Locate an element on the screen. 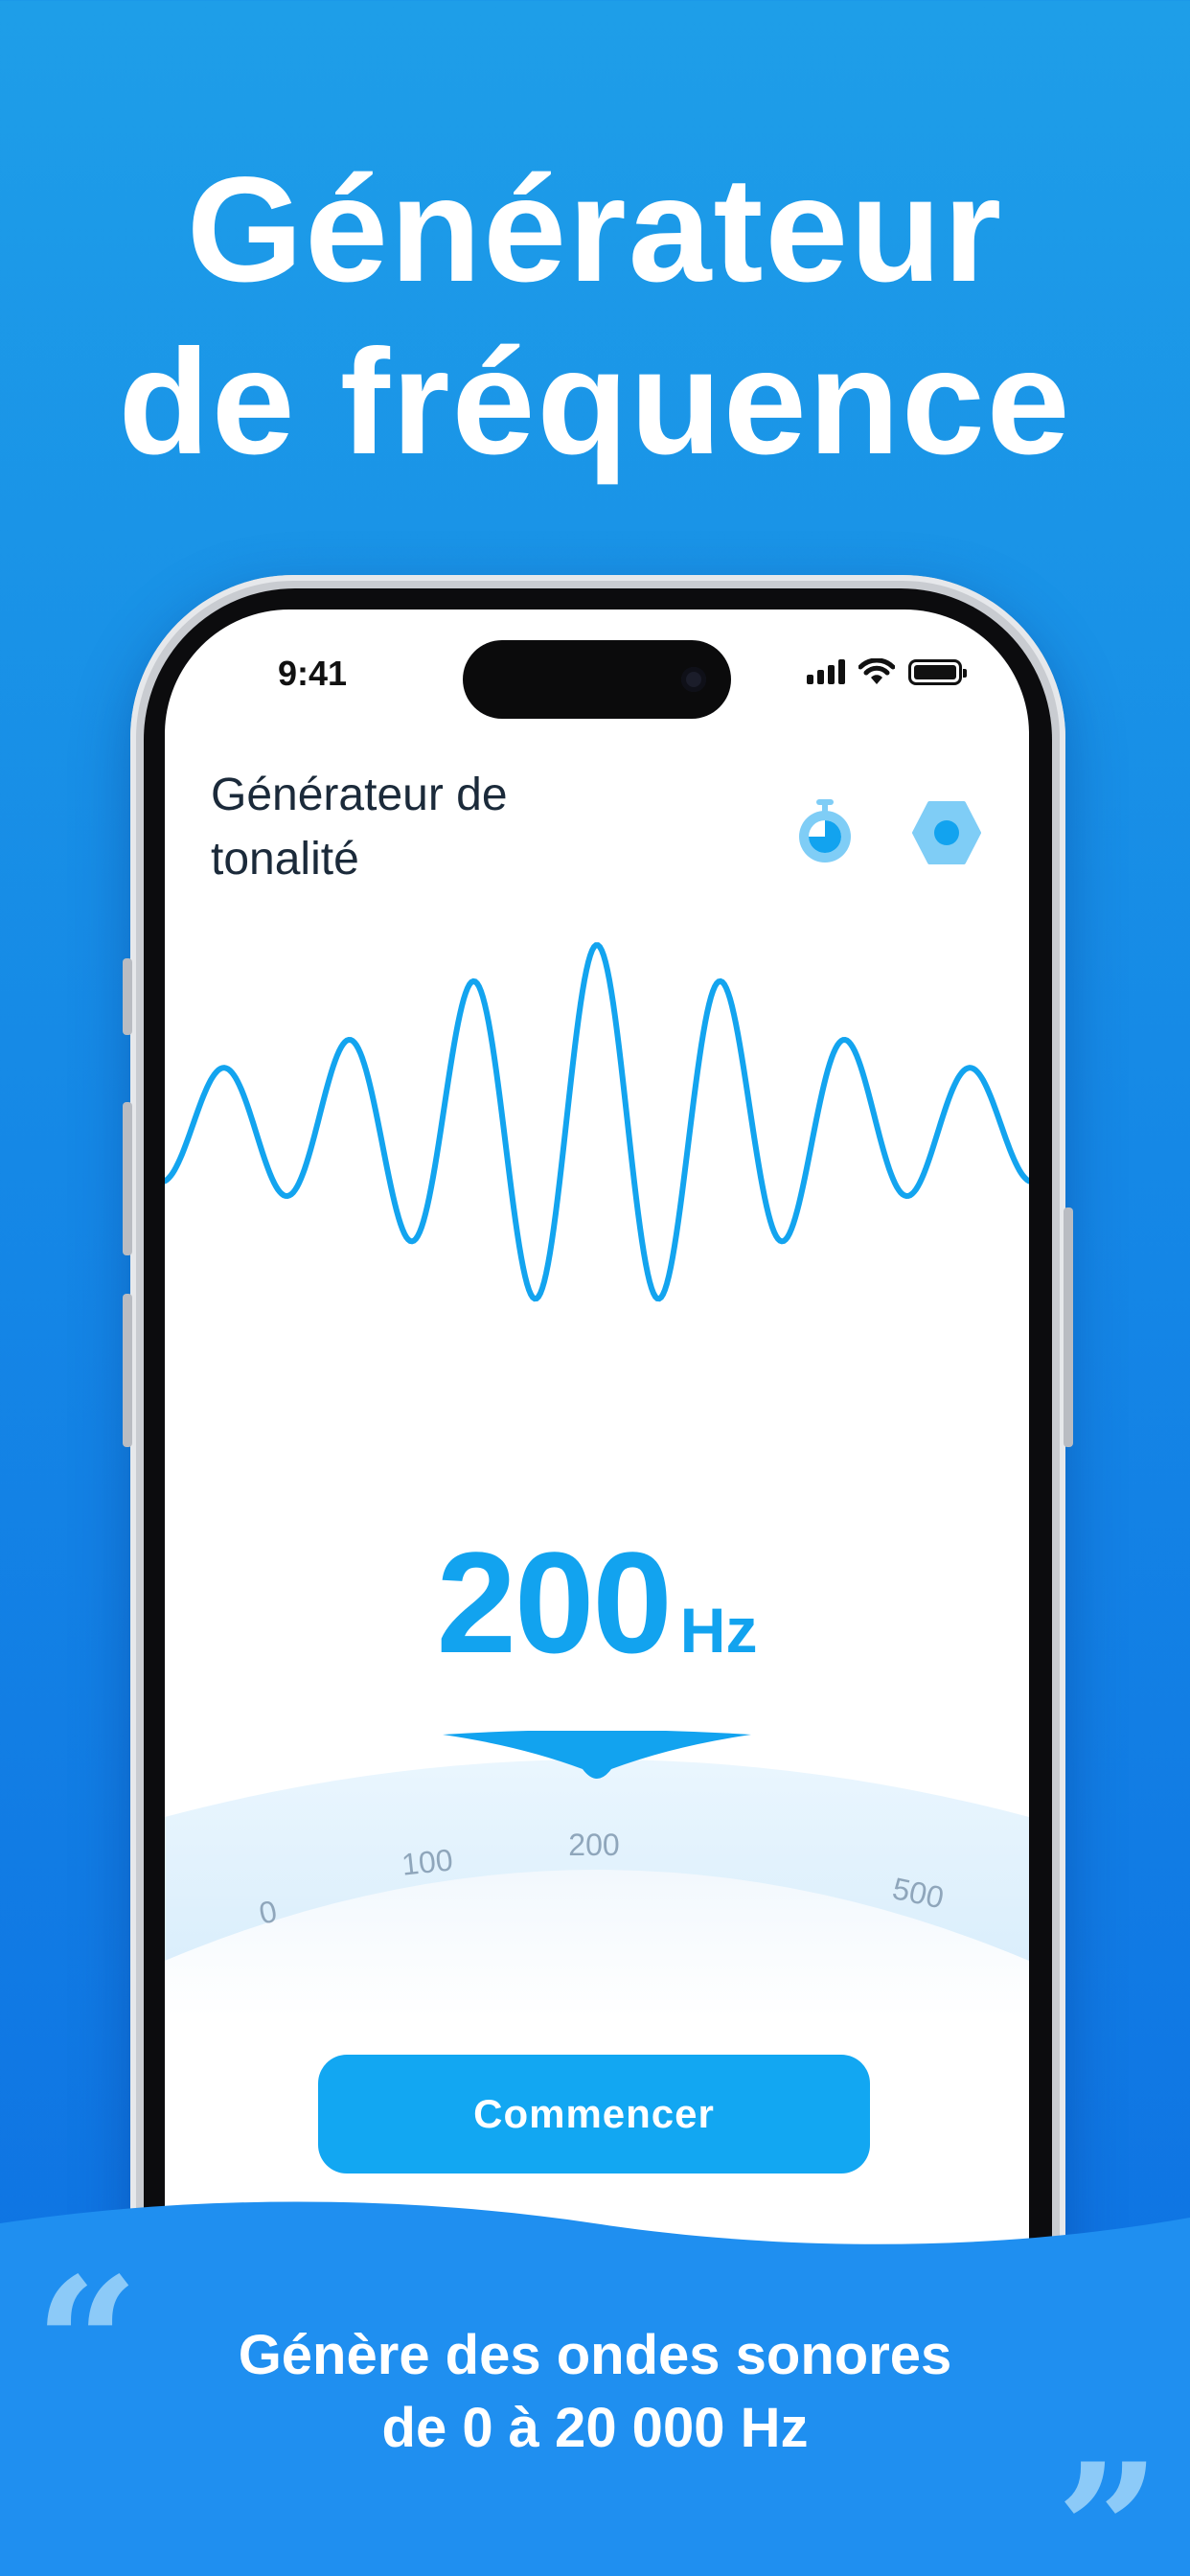 The width and height of the screenshot is (1190, 2576). dial-tick-200: 200 is located at coordinates (593, 1845).